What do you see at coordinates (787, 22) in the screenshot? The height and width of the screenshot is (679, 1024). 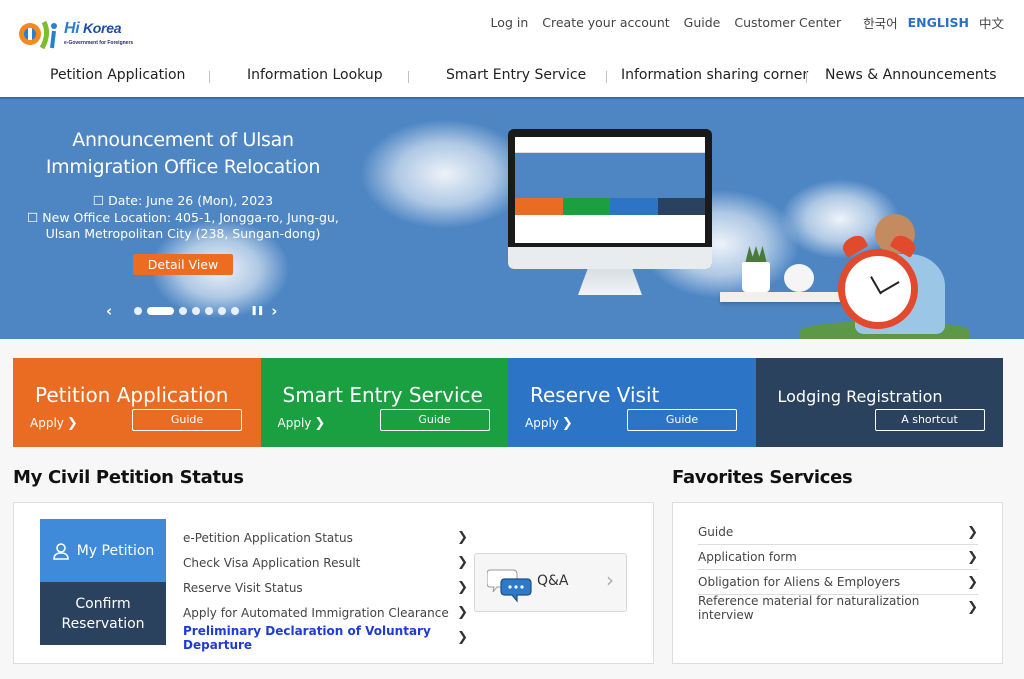 I see `customer-center-link: Customer Center` at bounding box center [787, 22].